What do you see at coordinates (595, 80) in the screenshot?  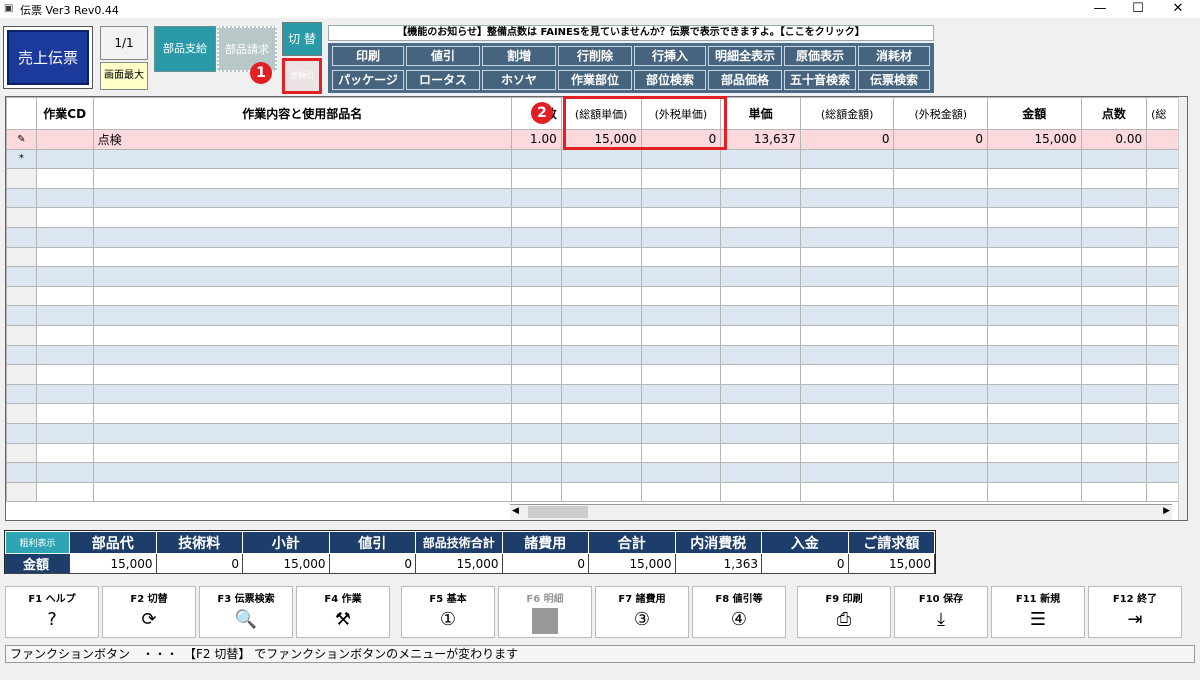 I see `menu-work-part: 作業部位` at bounding box center [595, 80].